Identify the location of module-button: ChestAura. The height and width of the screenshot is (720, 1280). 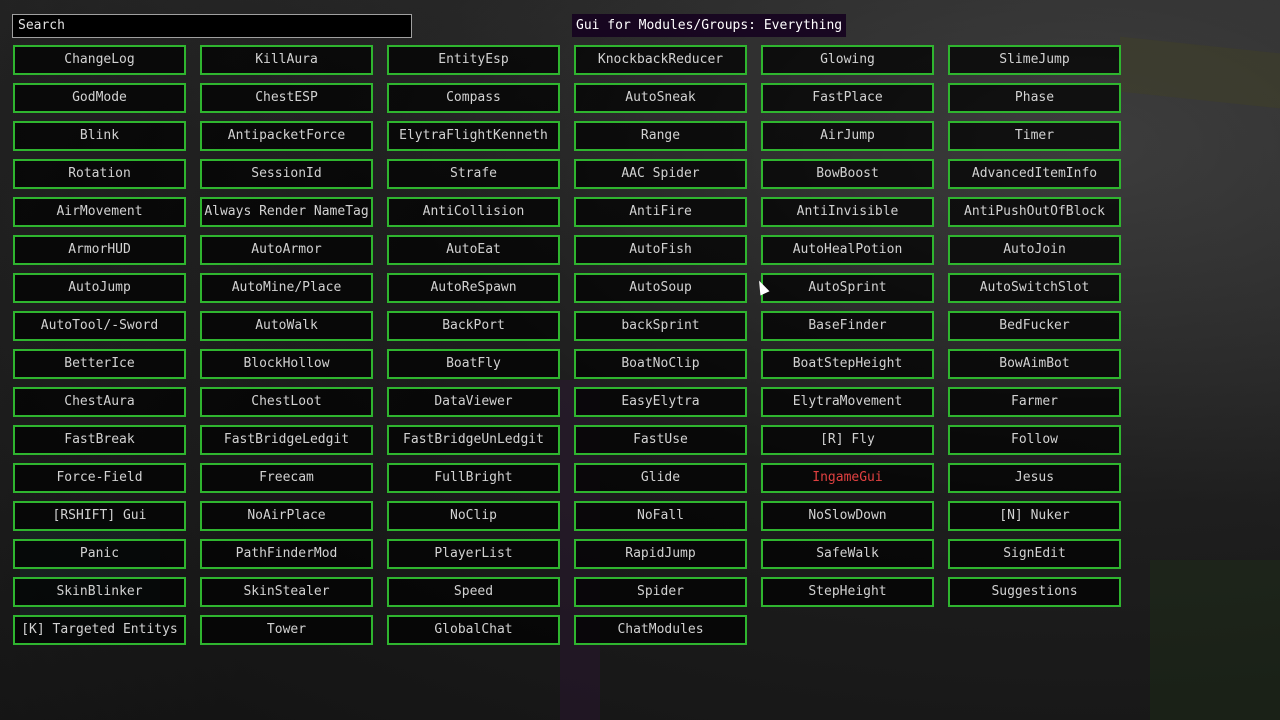
(99, 402).